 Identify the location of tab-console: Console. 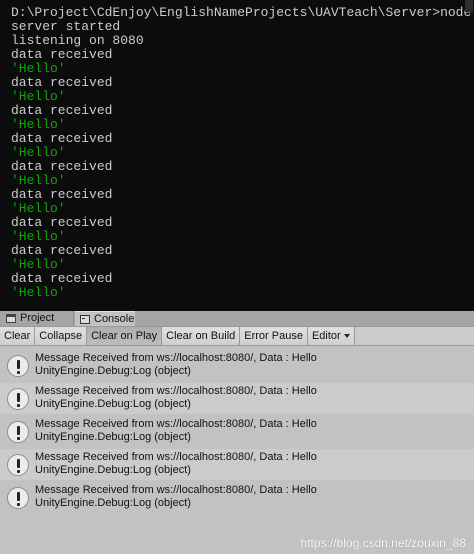
(105, 318).